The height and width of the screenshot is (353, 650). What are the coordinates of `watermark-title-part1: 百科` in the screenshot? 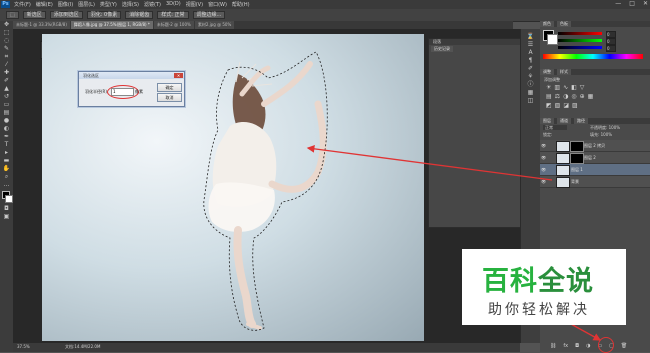 It's located at (510, 281).